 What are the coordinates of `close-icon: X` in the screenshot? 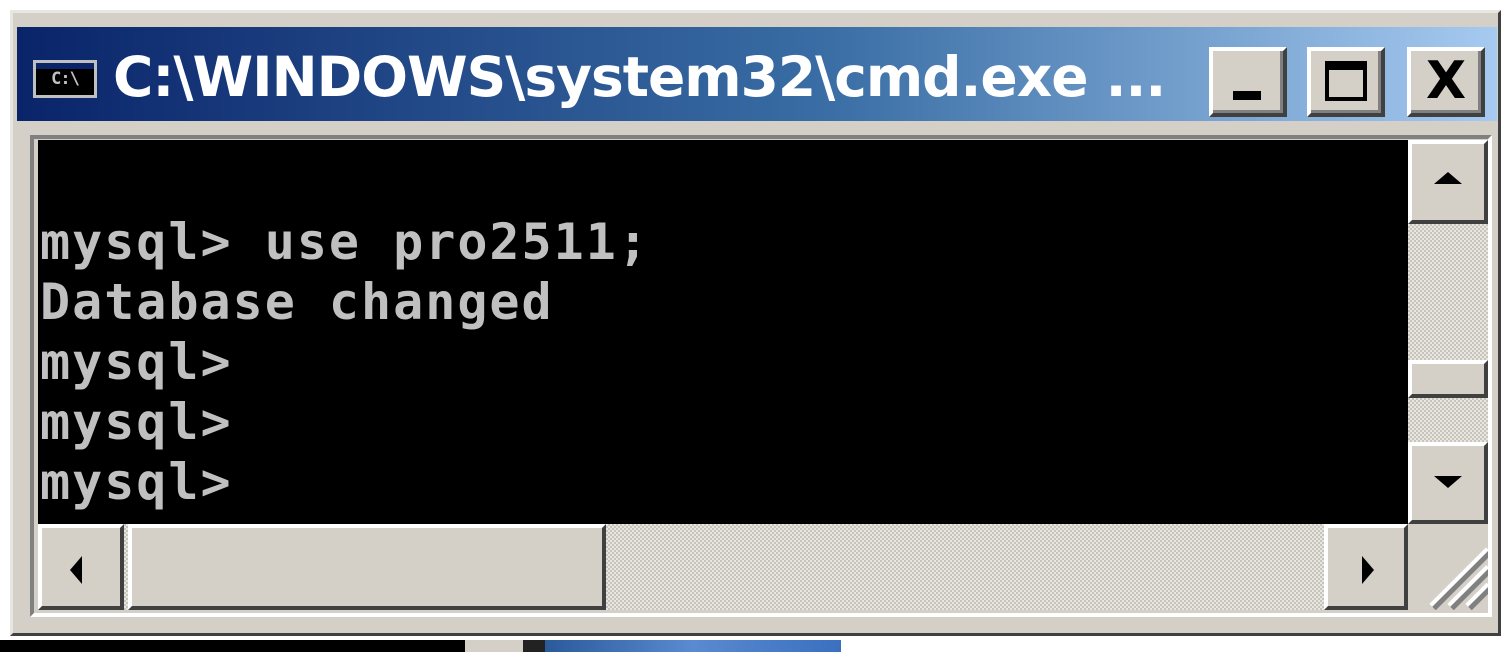 It's located at (1446, 81).